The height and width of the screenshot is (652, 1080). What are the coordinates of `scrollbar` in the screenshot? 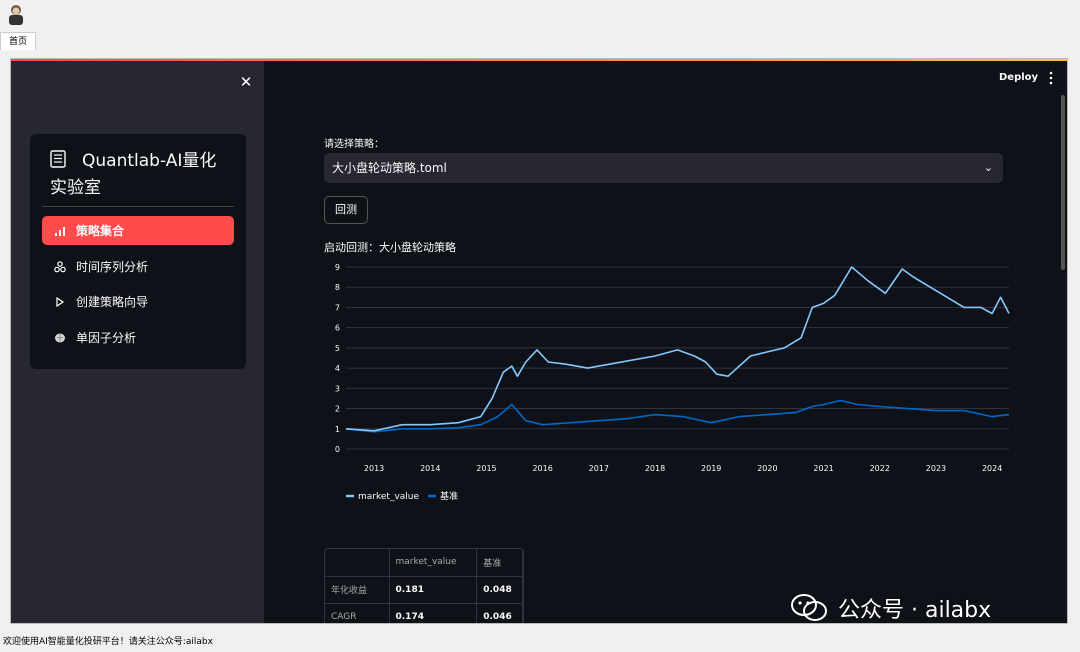 It's located at (1063, 182).